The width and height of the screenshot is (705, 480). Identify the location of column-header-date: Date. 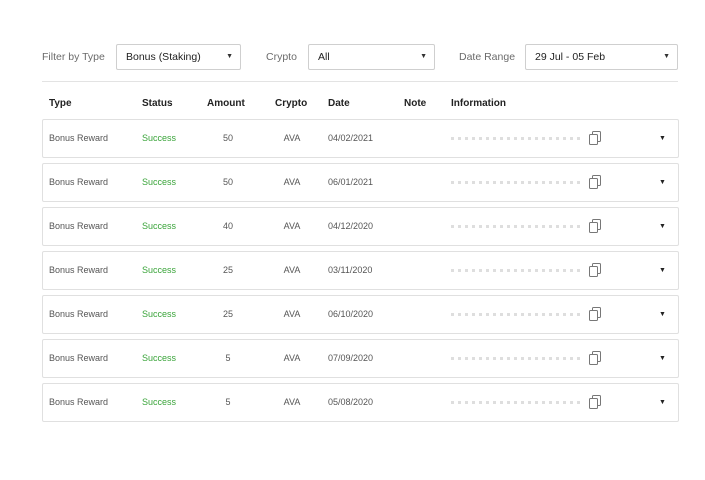
(339, 103).